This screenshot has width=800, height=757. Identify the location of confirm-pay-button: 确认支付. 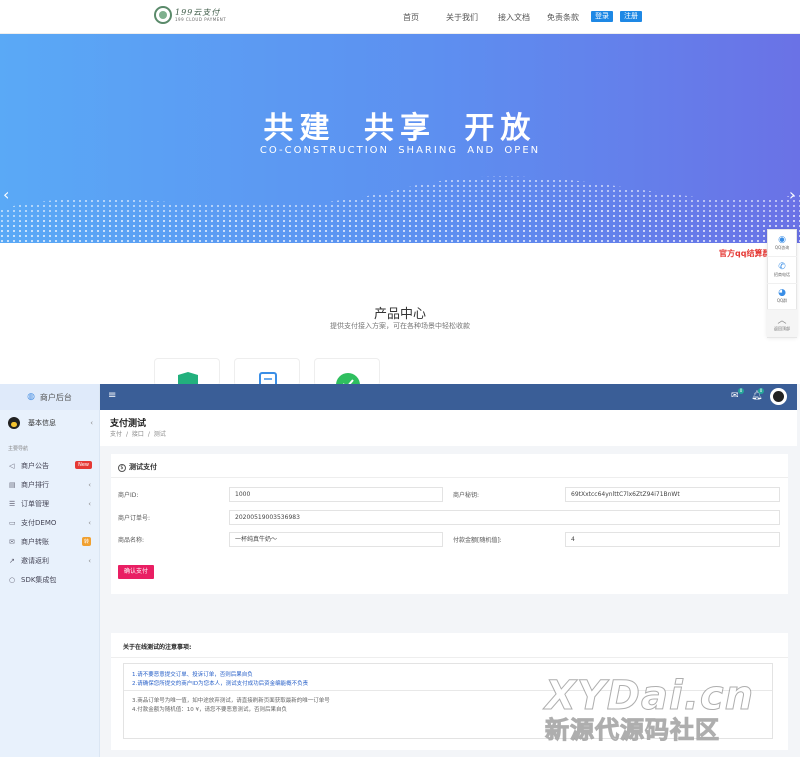
(136, 572).